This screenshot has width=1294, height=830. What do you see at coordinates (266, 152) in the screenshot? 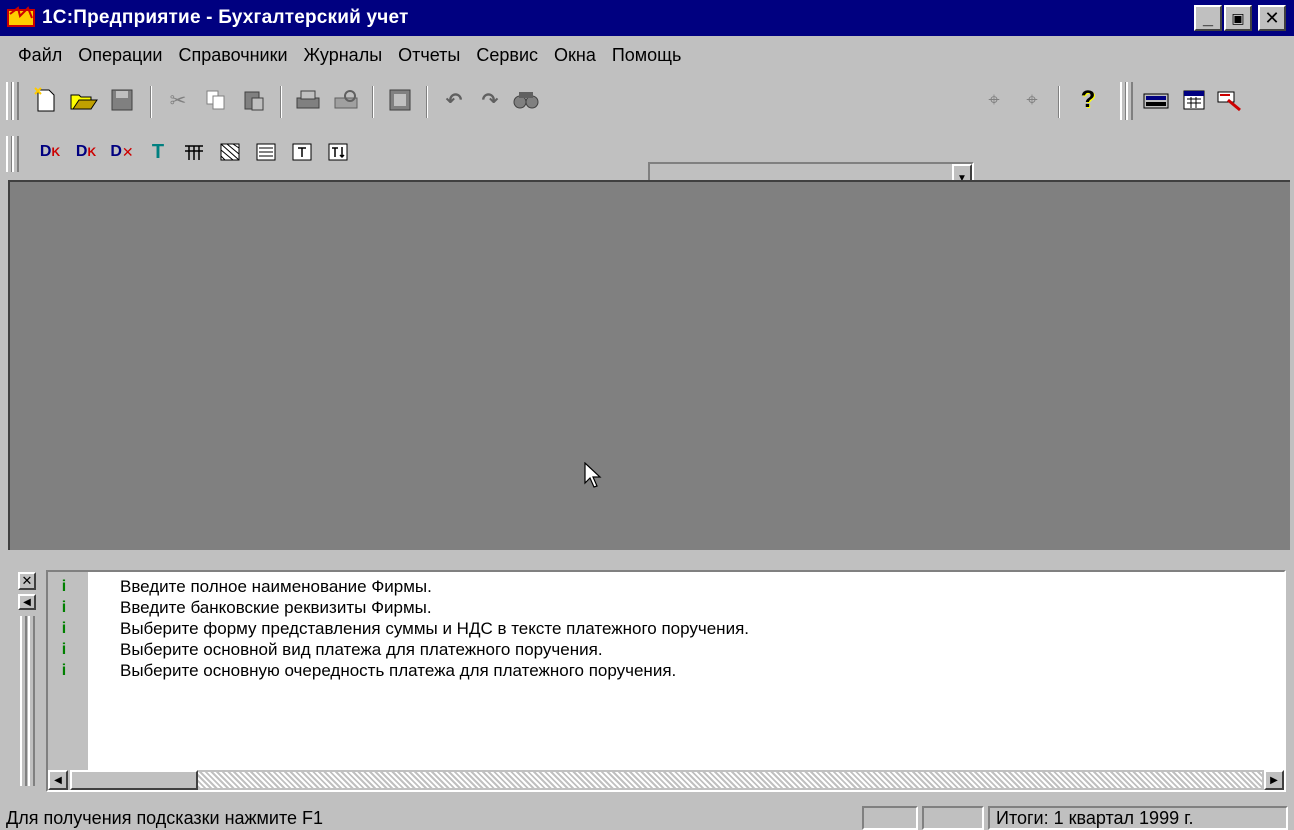
I see `form-icon` at bounding box center [266, 152].